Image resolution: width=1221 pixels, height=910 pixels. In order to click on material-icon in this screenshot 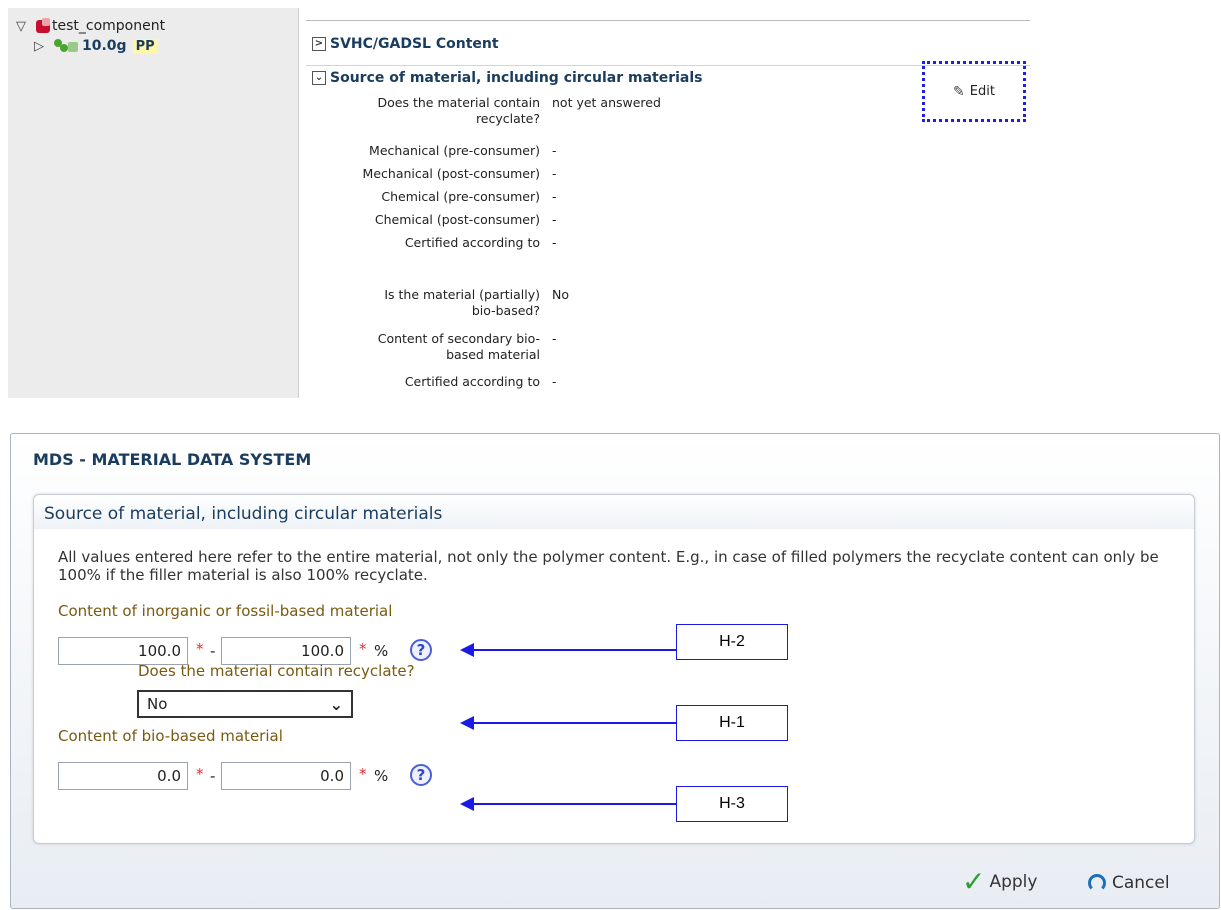, I will do `click(67, 46)`.